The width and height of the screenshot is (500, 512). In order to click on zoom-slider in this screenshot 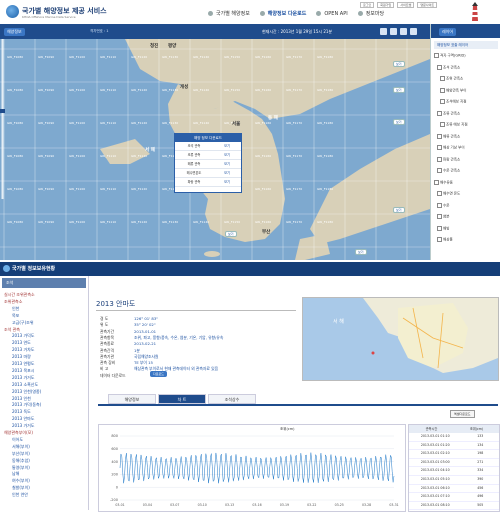, I will do `click(2, 119)`.